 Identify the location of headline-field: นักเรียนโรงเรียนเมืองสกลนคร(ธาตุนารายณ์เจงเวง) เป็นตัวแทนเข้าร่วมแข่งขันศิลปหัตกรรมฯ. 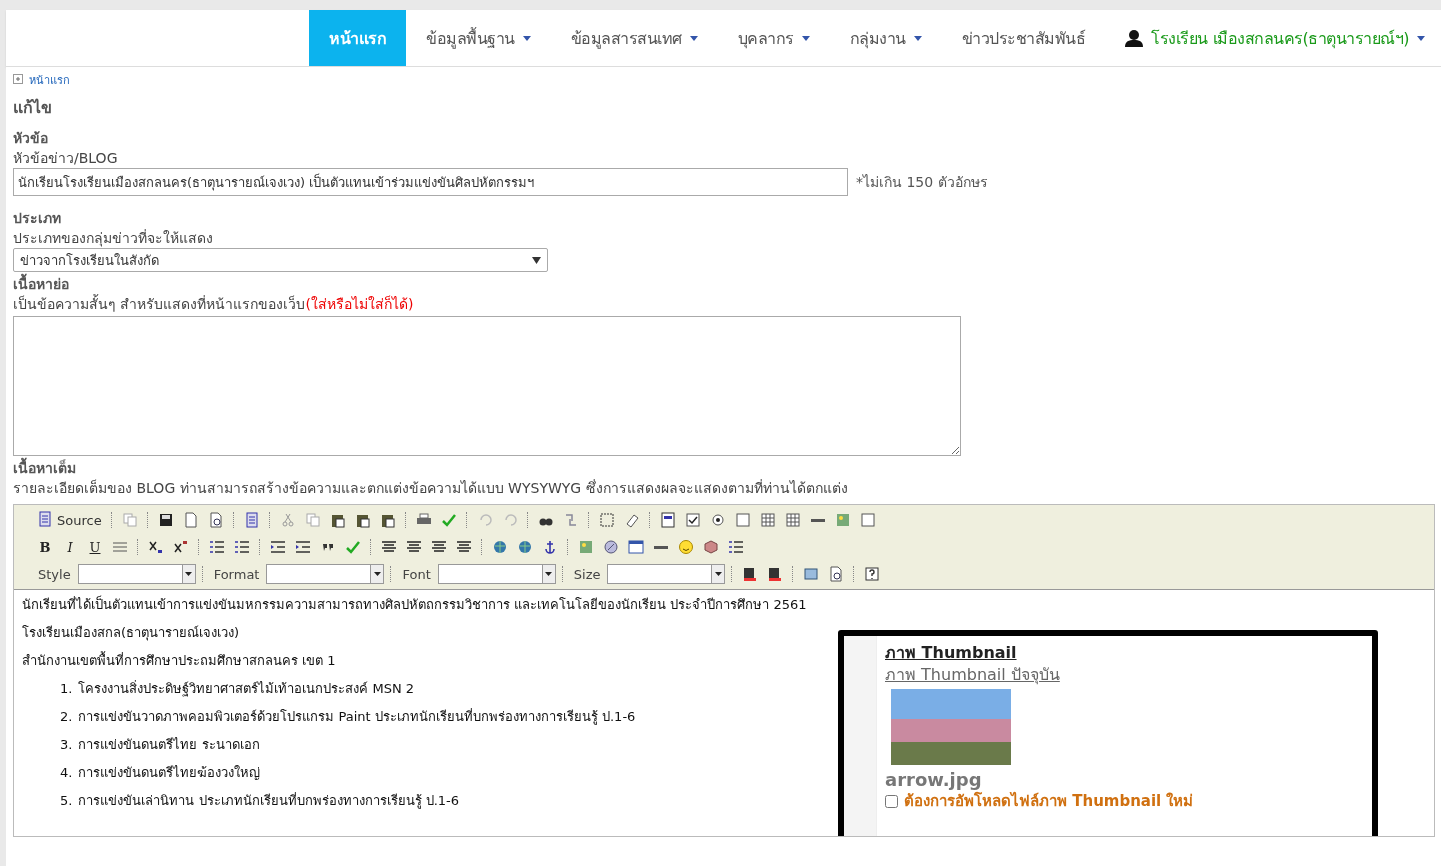
(430, 182).